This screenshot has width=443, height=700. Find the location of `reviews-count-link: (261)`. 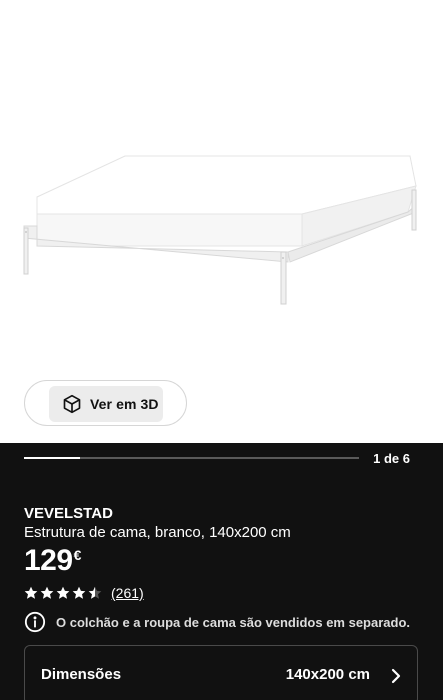

reviews-count-link: (261) is located at coordinates (127, 593).